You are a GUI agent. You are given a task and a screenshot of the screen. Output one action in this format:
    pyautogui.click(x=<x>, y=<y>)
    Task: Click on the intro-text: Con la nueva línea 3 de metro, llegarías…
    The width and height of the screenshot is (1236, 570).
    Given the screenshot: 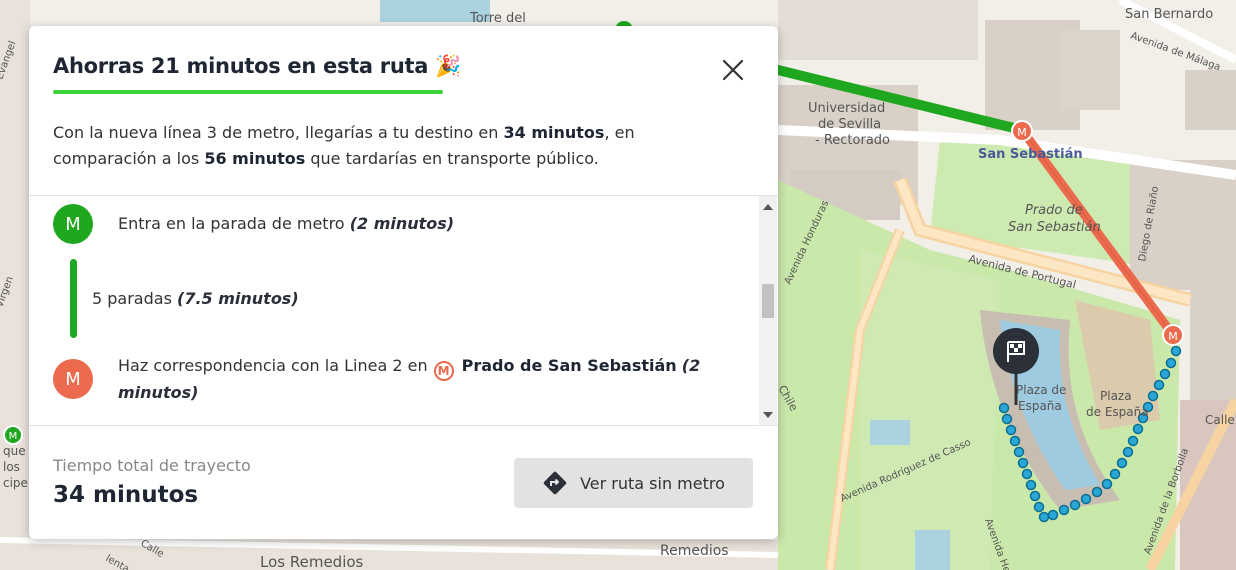 What is the action you would take?
    pyautogui.click(x=344, y=145)
    